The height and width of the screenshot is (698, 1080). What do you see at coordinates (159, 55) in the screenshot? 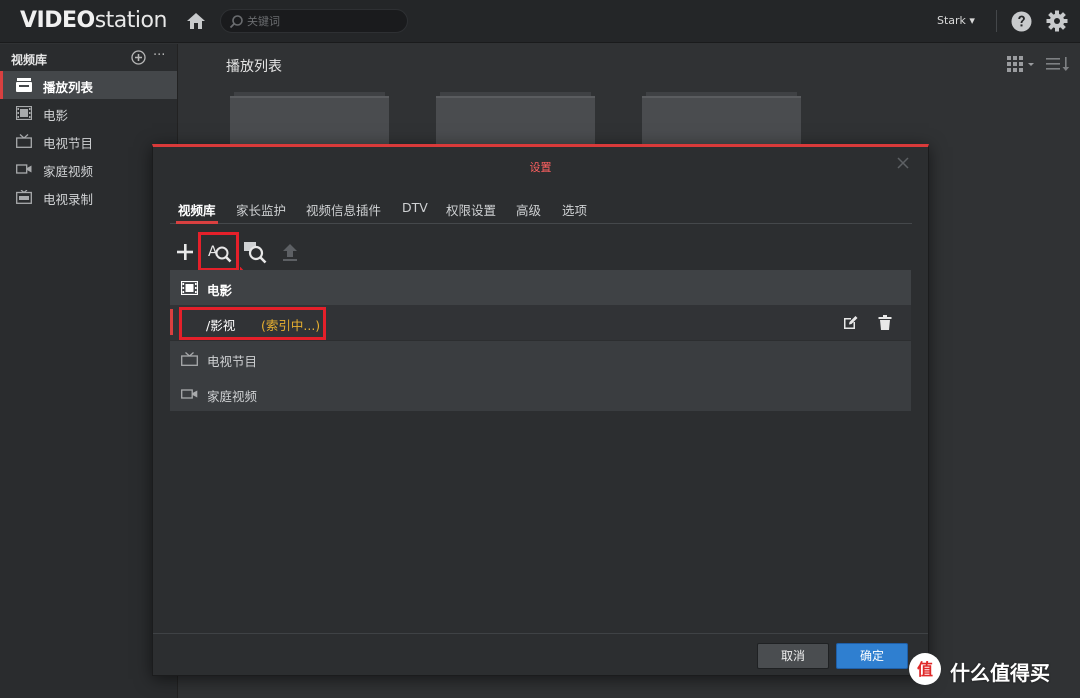
I see `more-options-icon: ···` at bounding box center [159, 55].